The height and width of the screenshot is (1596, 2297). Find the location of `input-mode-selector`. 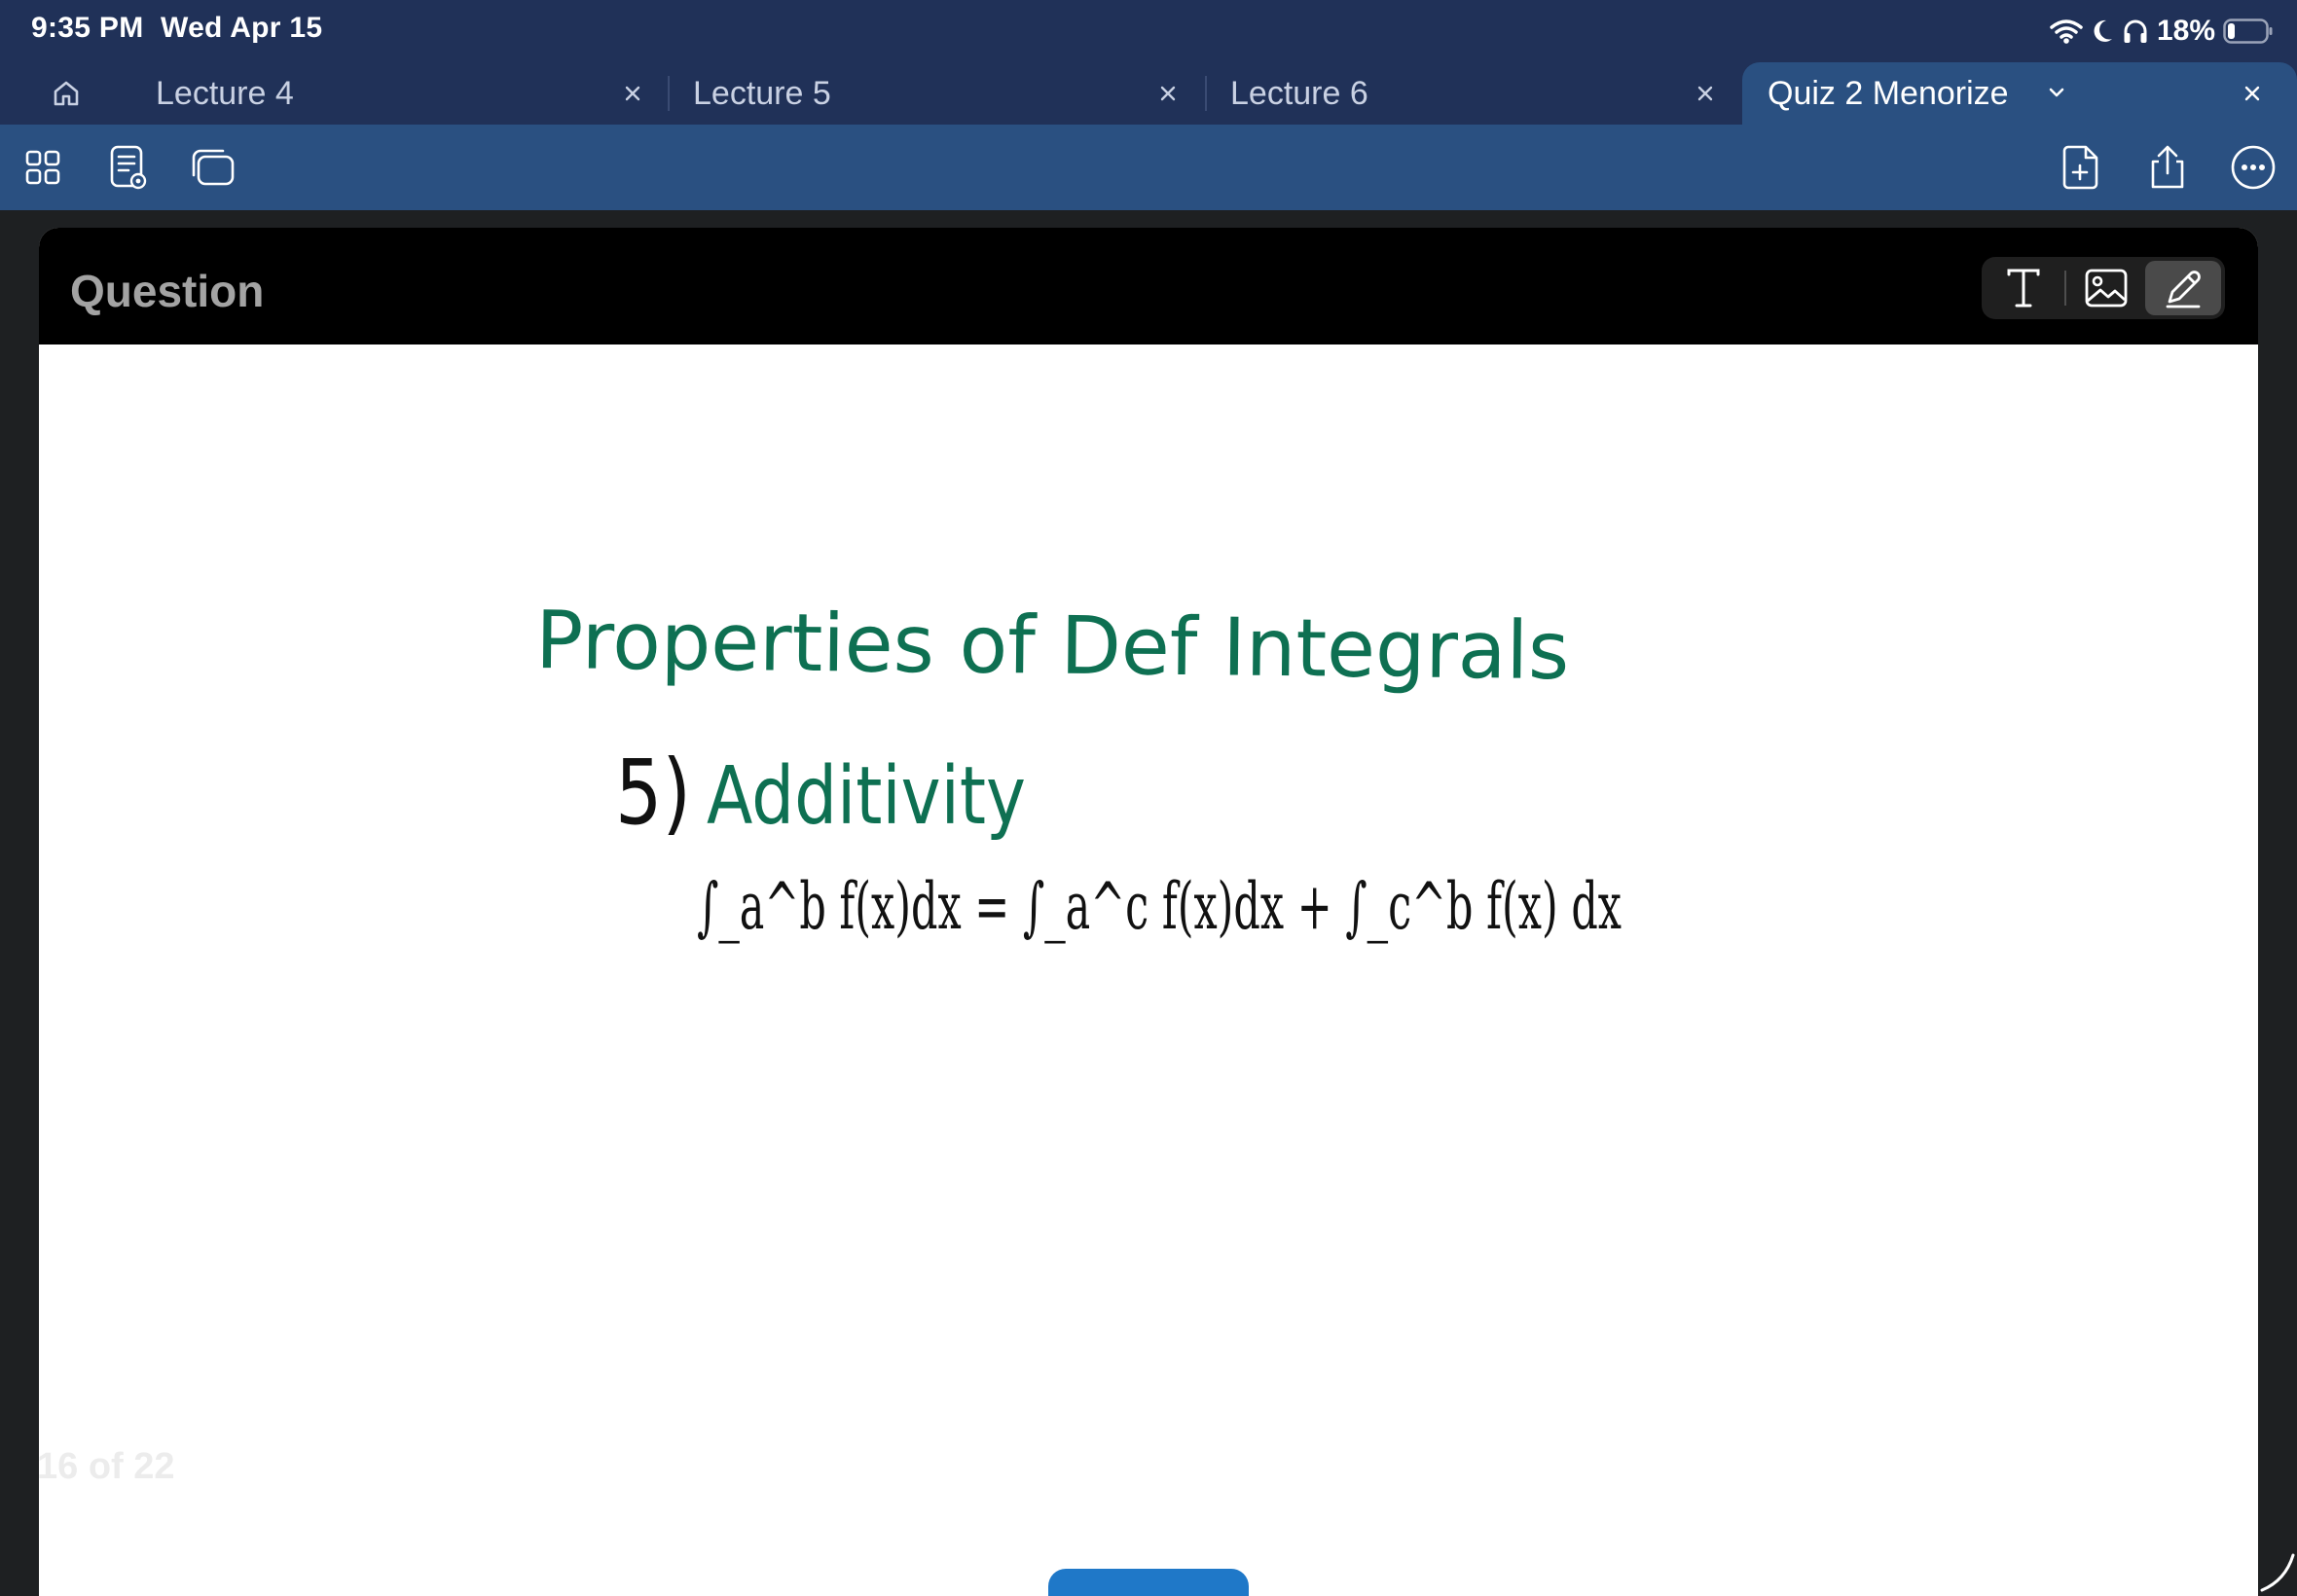

input-mode-selector is located at coordinates (2103, 288).